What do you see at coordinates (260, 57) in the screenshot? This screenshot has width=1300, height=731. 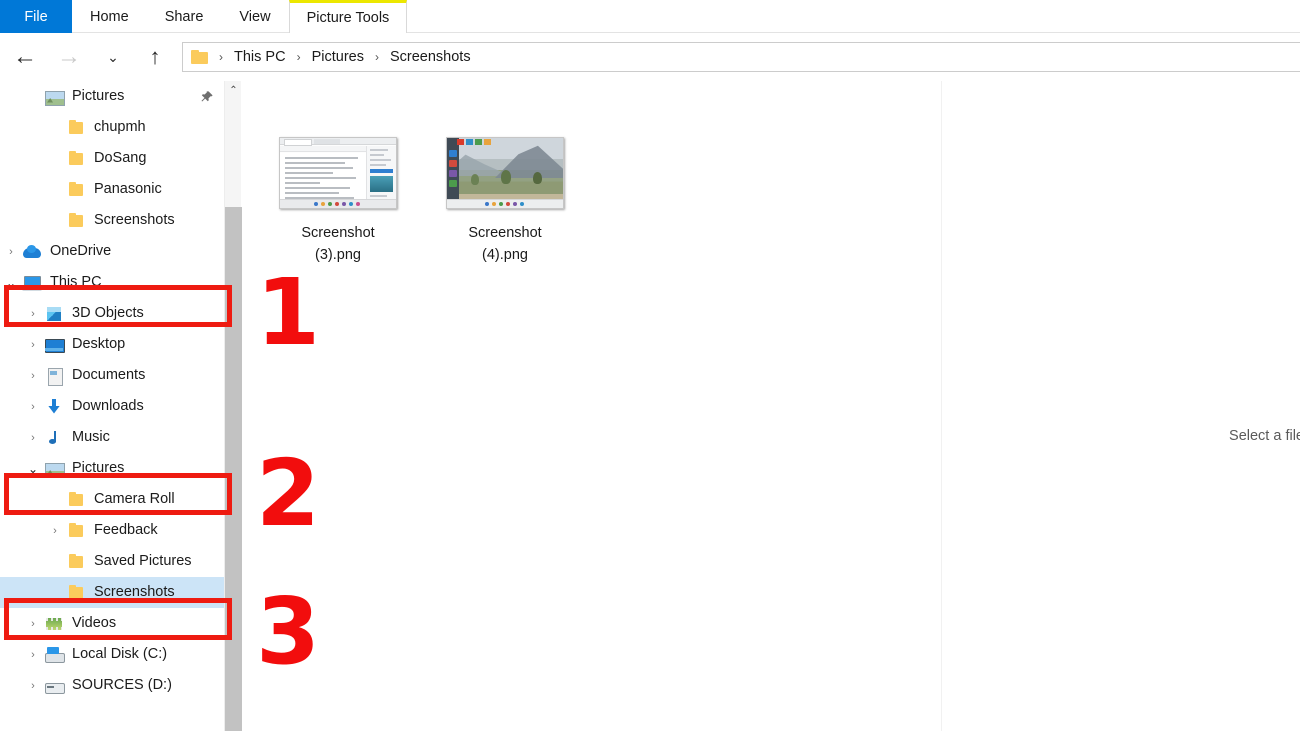 I see `breadcrumb-item-this-pc: This PC` at bounding box center [260, 57].